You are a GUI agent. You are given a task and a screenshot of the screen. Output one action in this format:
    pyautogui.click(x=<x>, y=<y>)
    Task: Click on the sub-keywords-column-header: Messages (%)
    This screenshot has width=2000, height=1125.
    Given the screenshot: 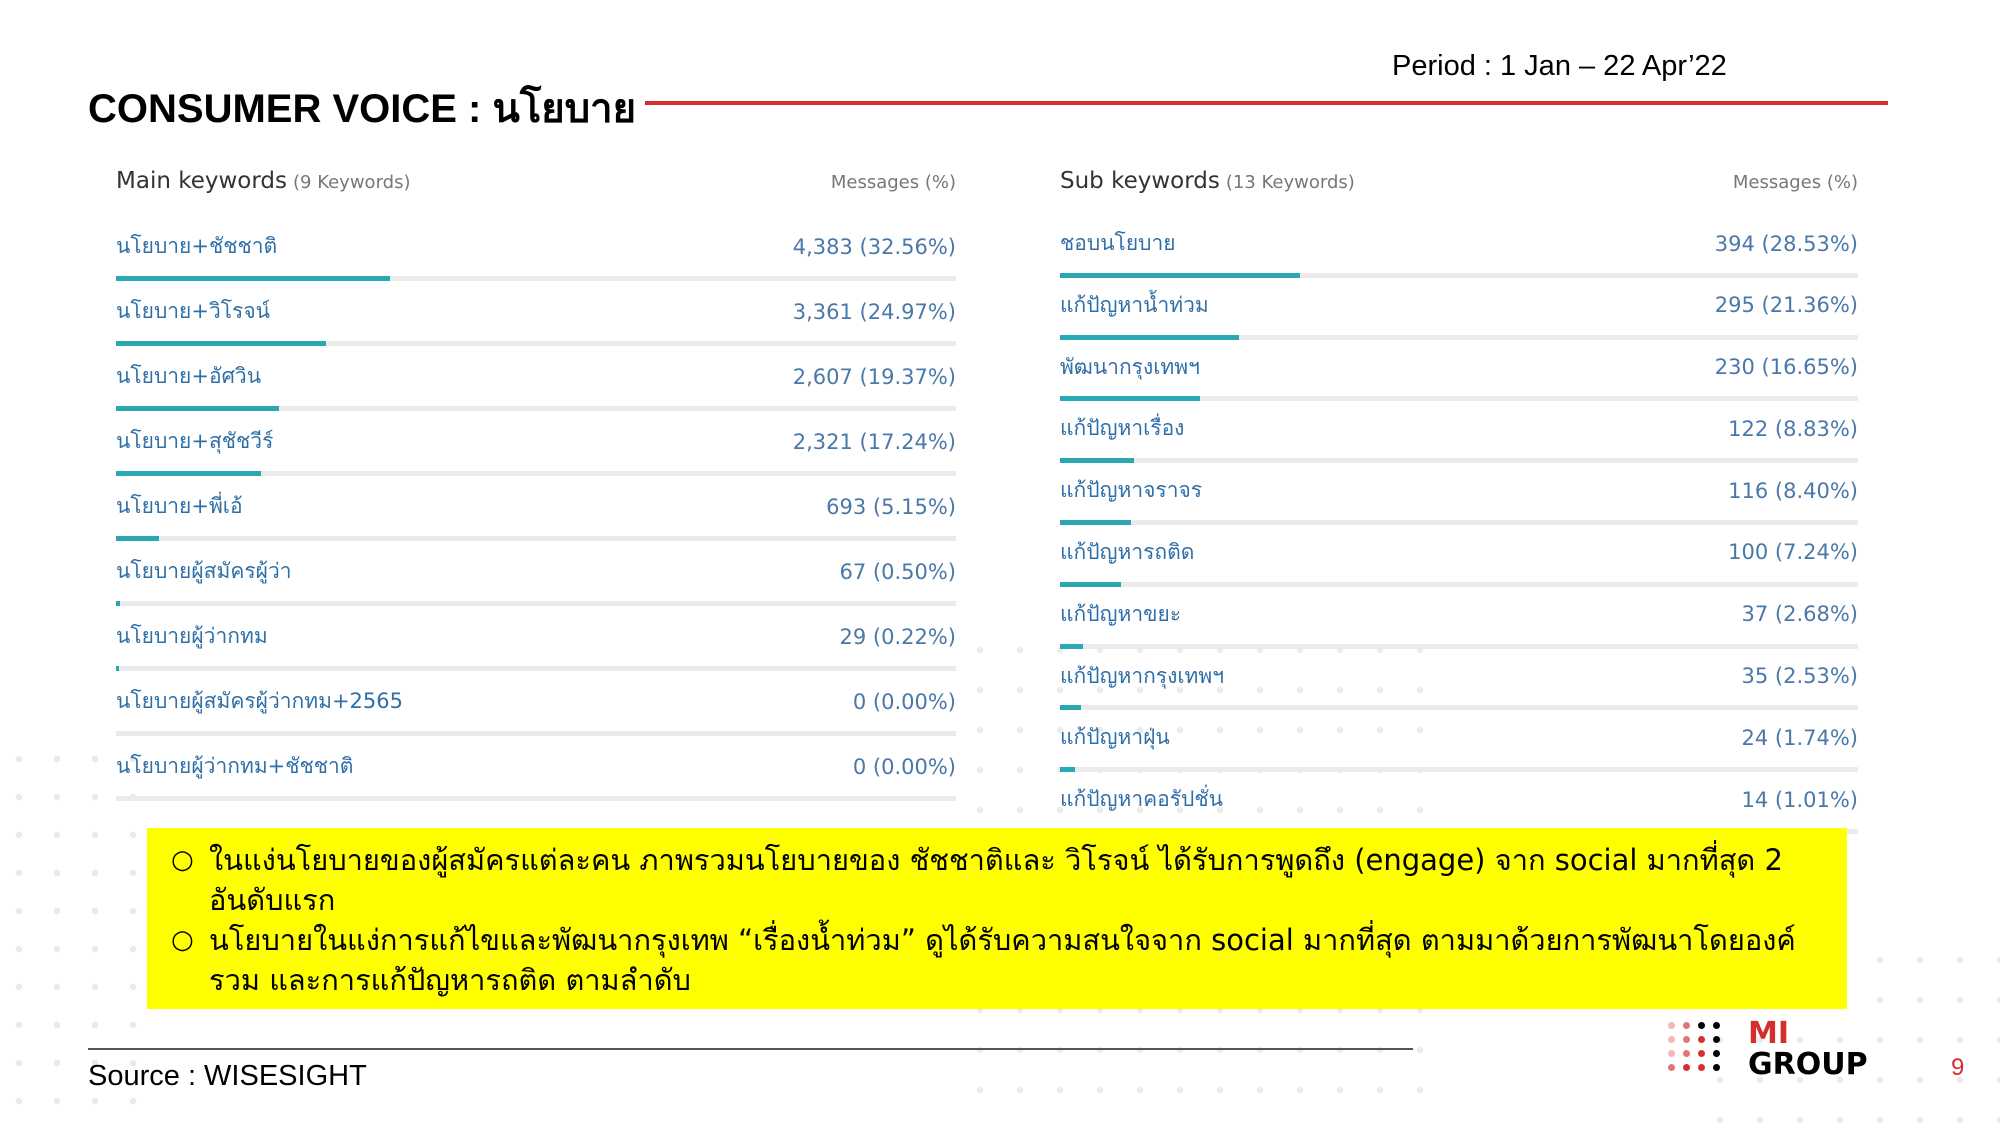 What is the action you would take?
    pyautogui.click(x=1795, y=182)
    